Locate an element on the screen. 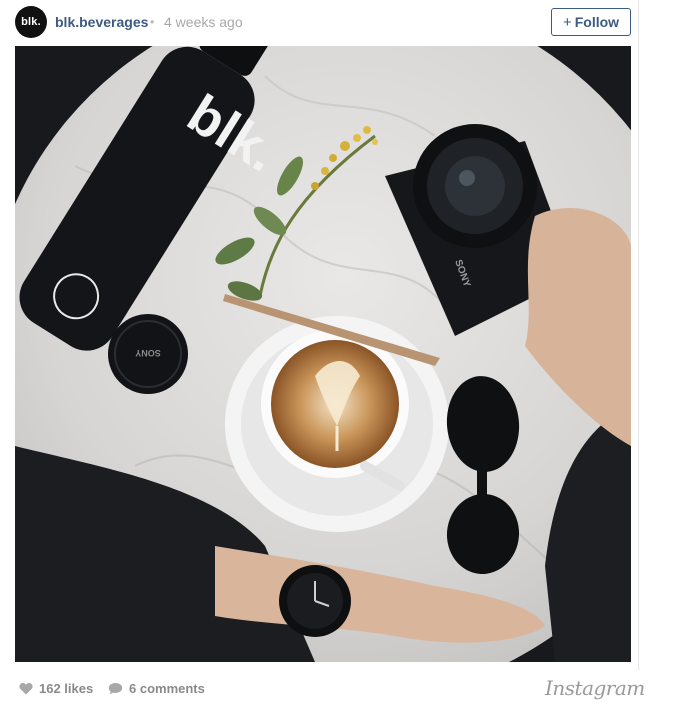 This screenshot has width=679, height=704. heart-icon is located at coordinates (26, 689).